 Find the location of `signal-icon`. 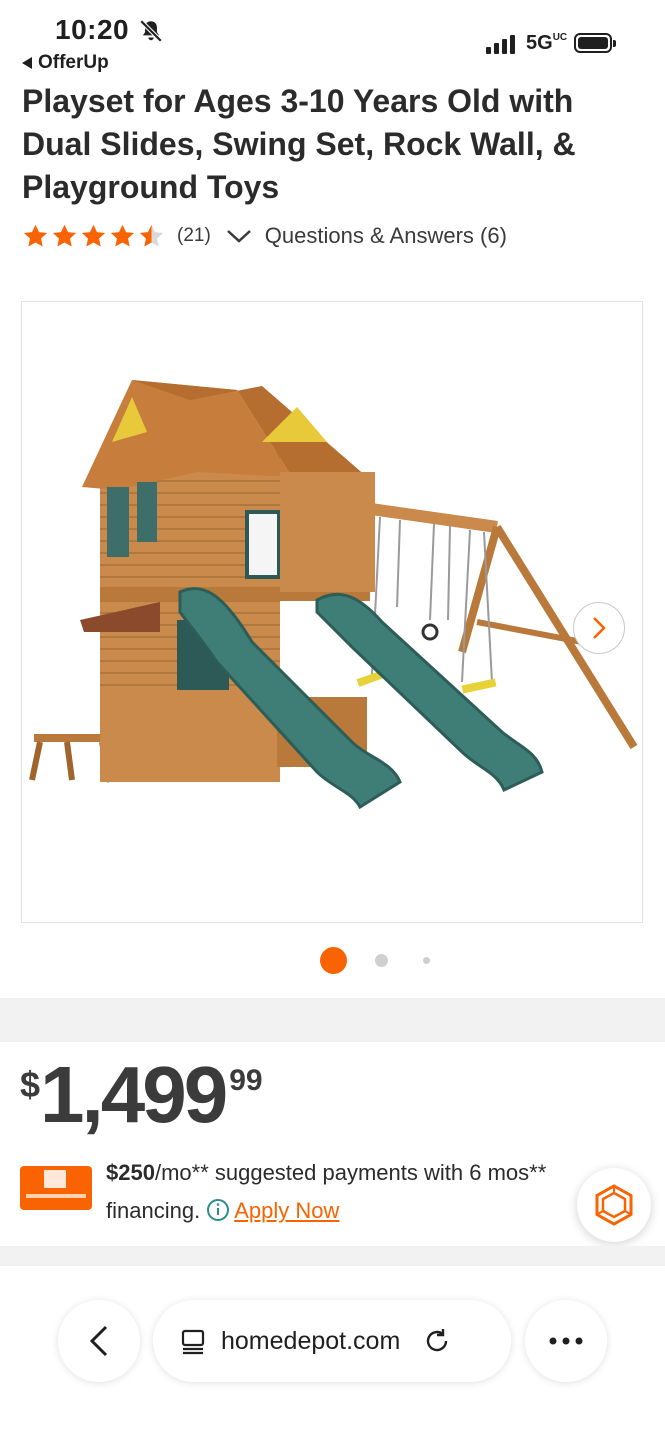

signal-icon is located at coordinates (500, 44).